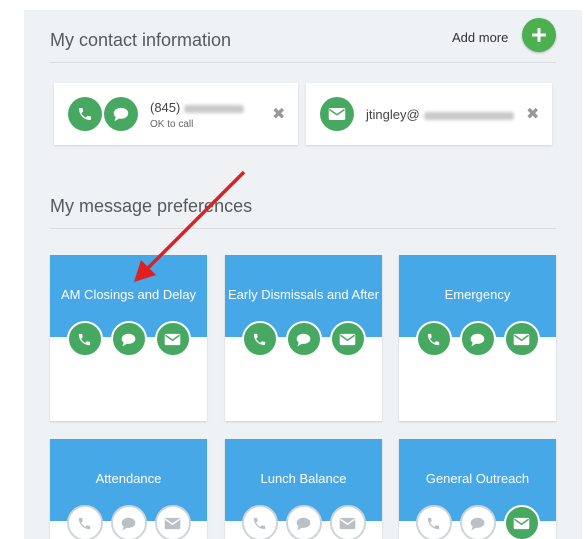  Describe the element at coordinates (303, 228) in the screenshot. I see `preferences-section-divider` at that location.